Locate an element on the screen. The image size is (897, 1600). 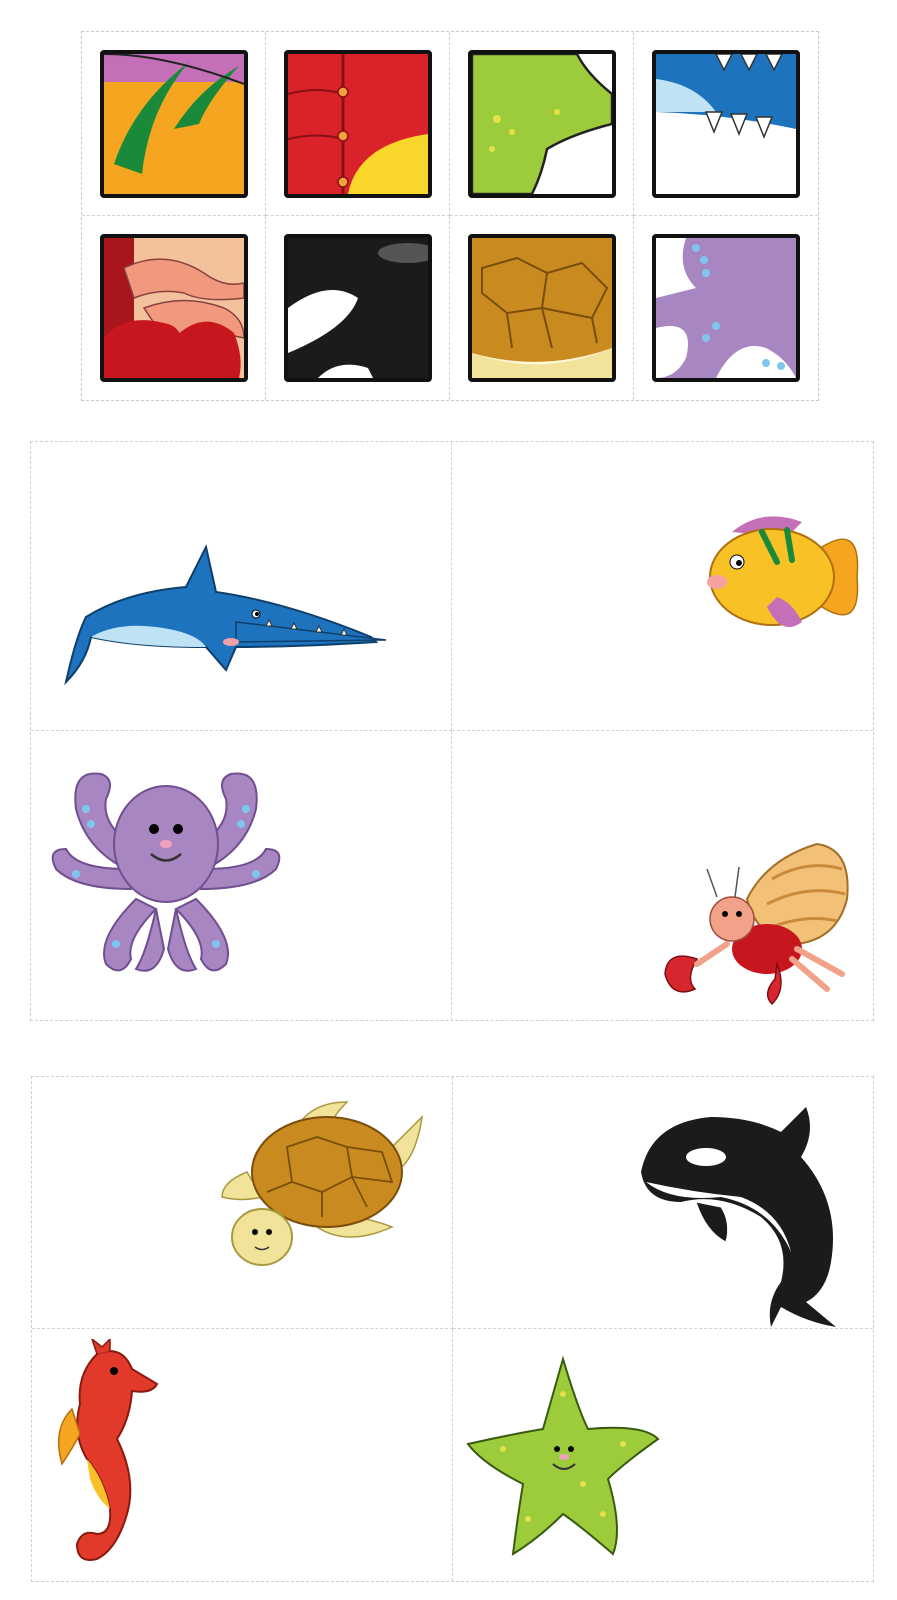
octopus-icon is located at coordinates (166, 872).